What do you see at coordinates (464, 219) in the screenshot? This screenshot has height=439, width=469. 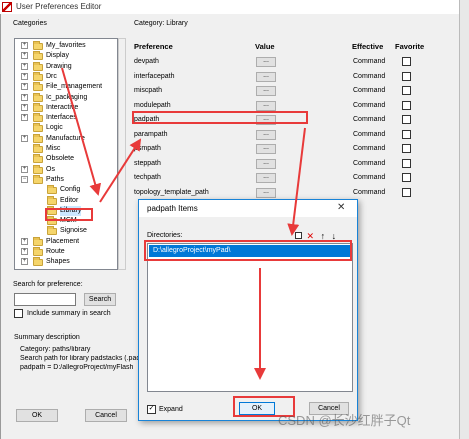 I see `background-window-edge` at bounding box center [464, 219].